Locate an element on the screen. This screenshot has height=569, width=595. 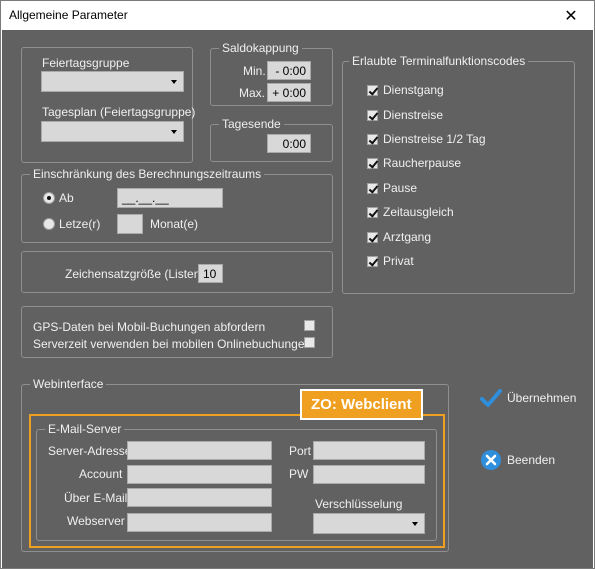
terminal-code-item: Dienstreise is located at coordinates (405, 115).